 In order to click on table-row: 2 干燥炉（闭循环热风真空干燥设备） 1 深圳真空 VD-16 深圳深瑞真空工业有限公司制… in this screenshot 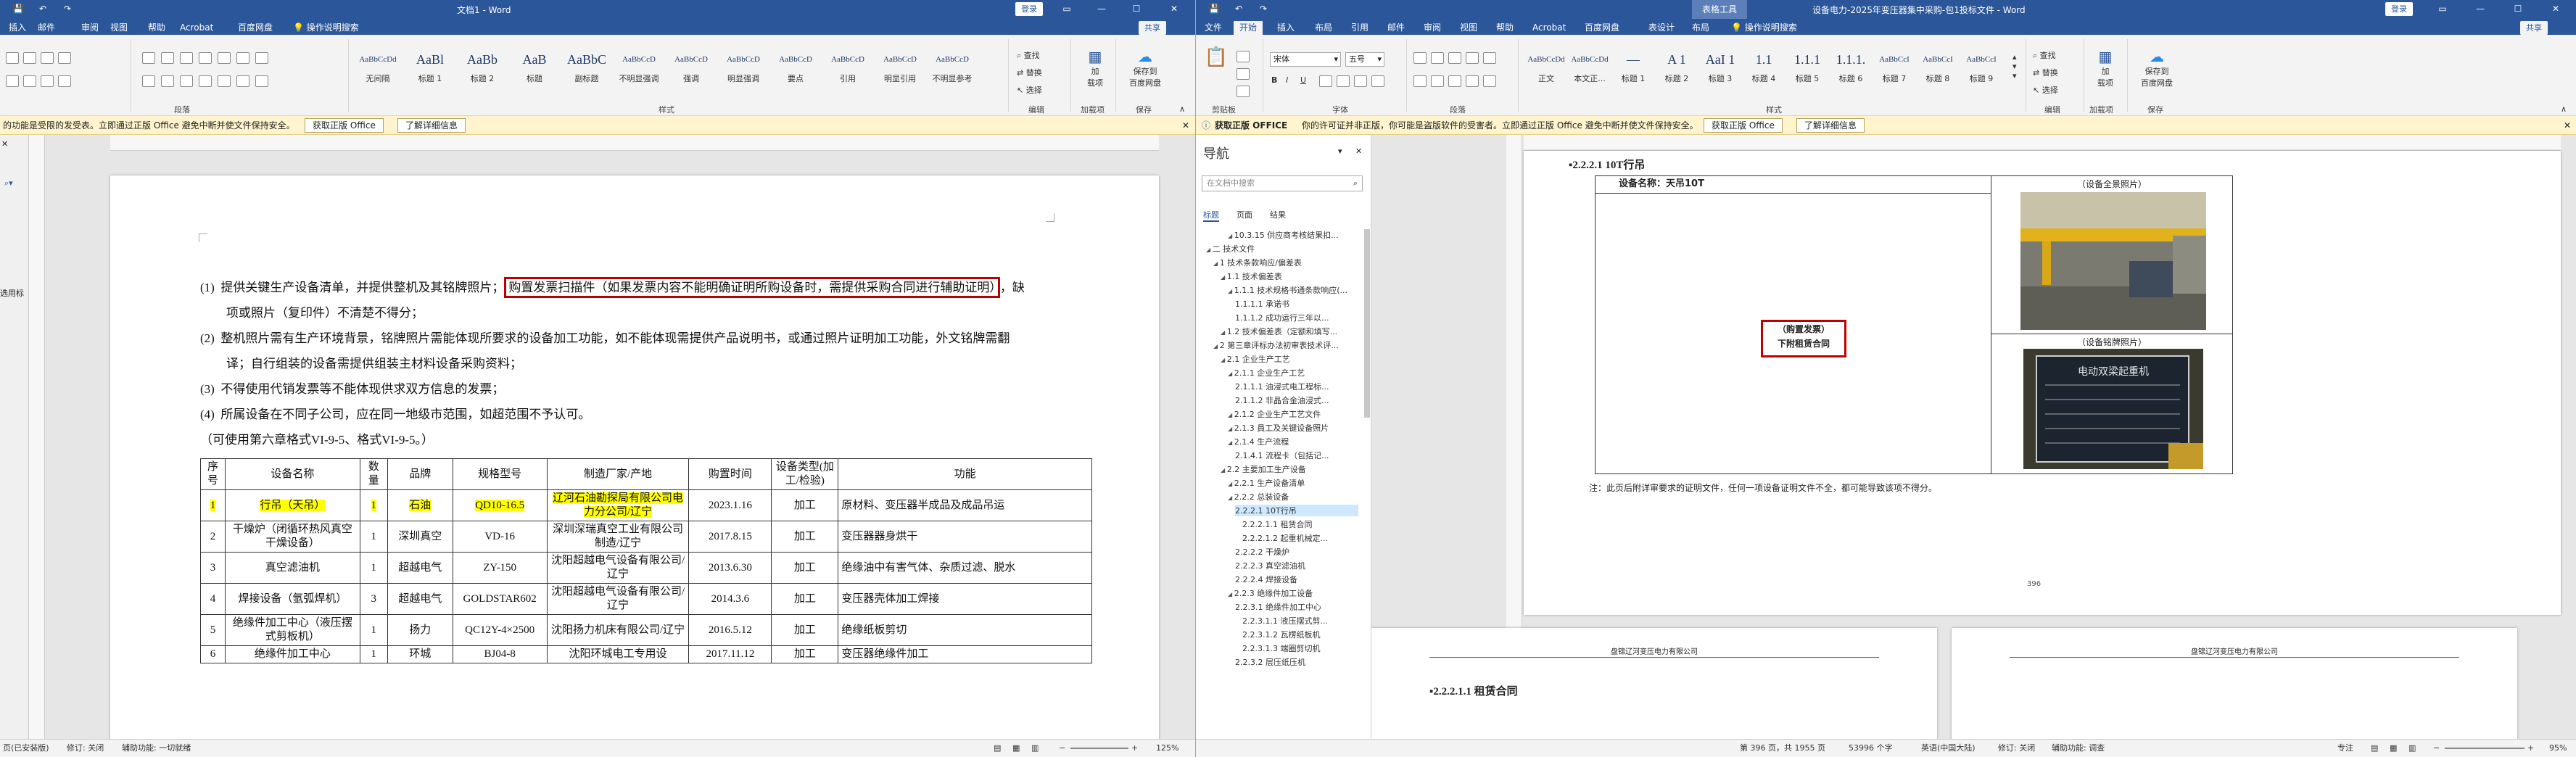, I will do `click(646, 537)`.